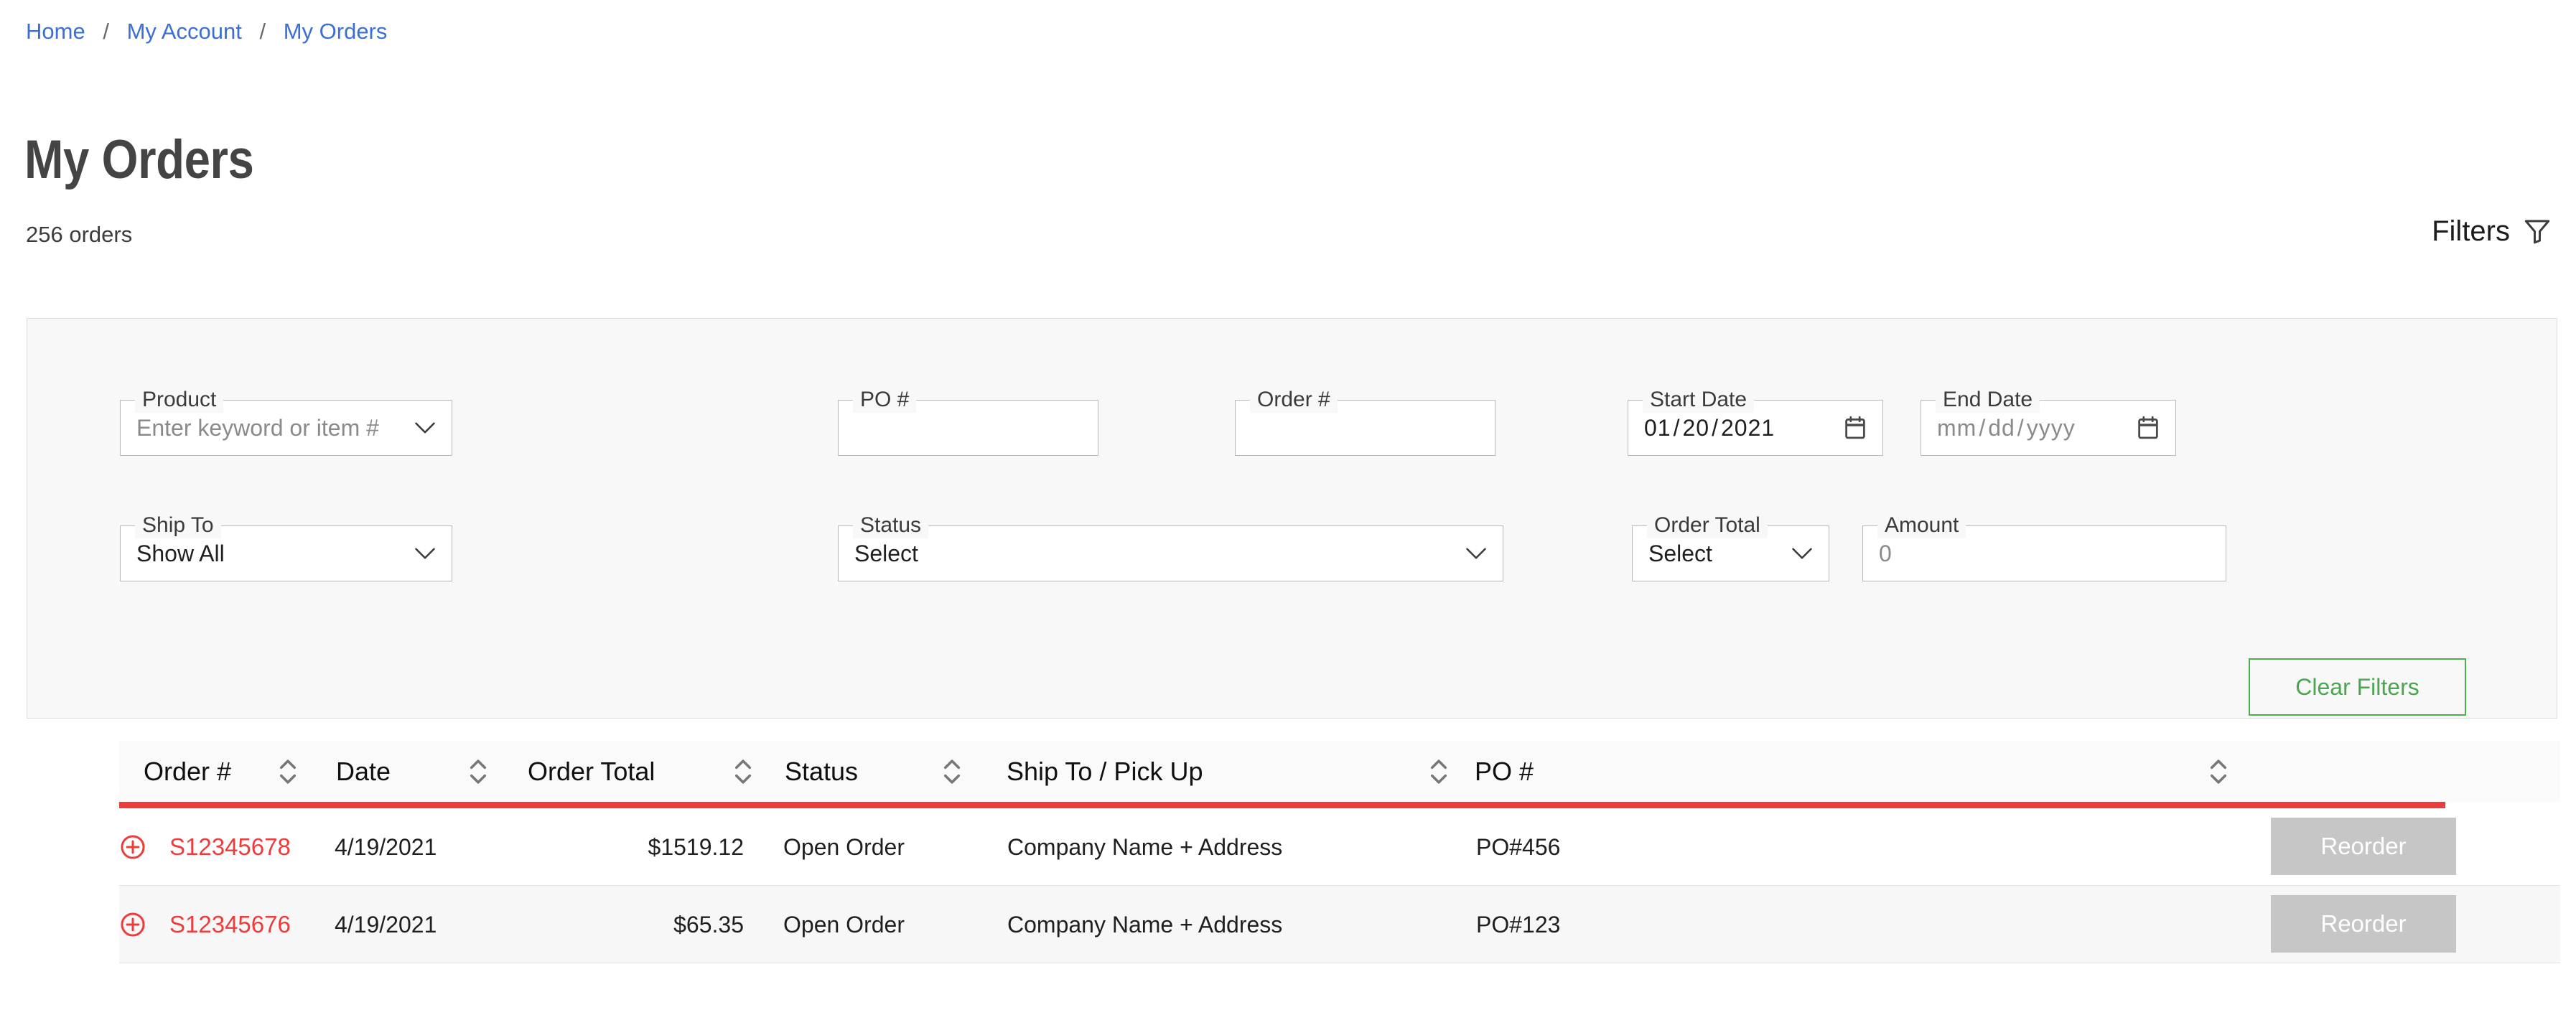  Describe the element at coordinates (591, 771) in the screenshot. I see `column-header-order-total: Order Total` at that location.